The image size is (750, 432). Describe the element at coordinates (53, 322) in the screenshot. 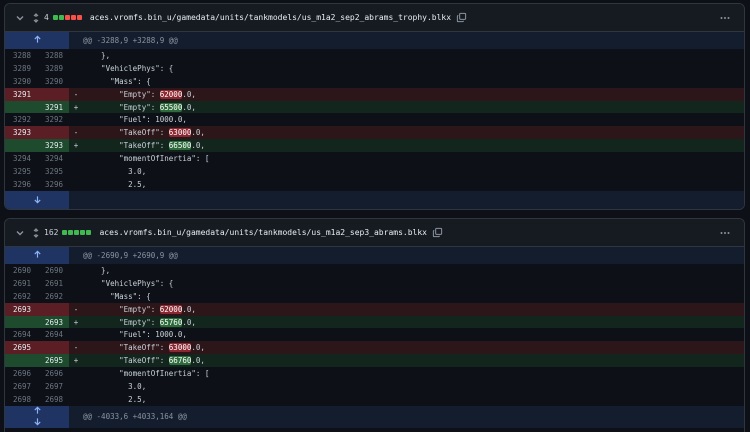

I see `new-line-number: 2693` at that location.